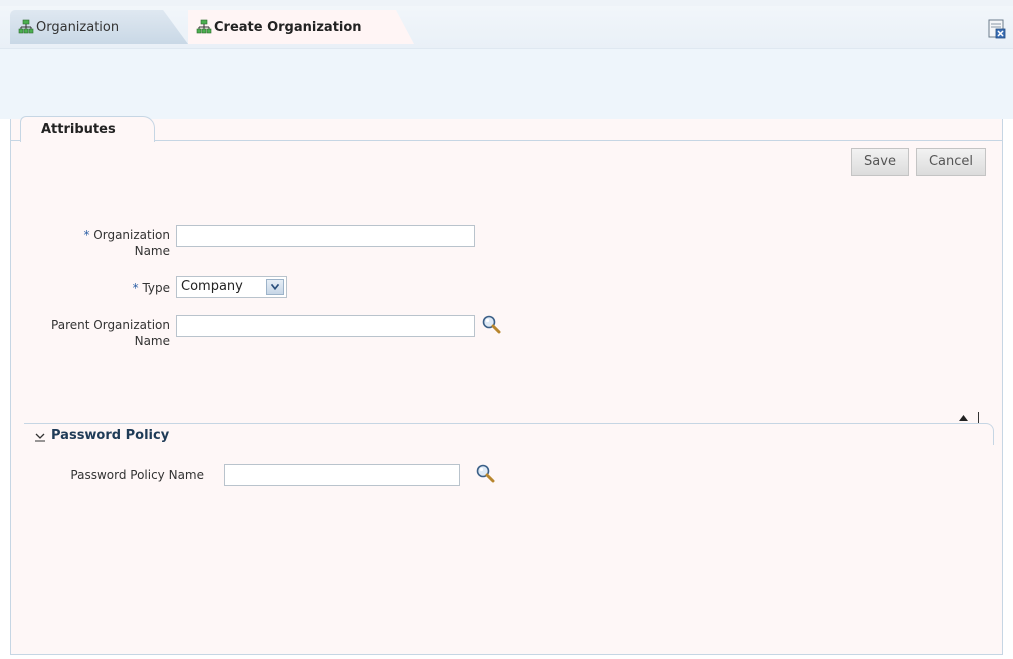  Describe the element at coordinates (212, 286) in the screenshot. I see `type-select-value: Company` at that location.